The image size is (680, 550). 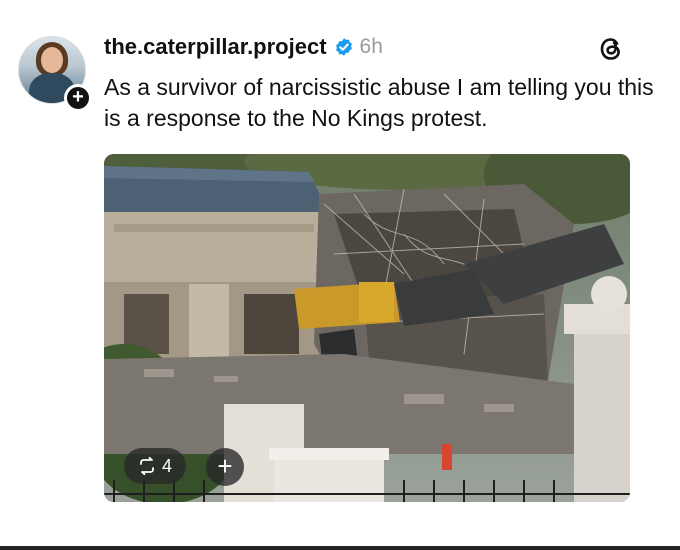 I want to click on verified-badge-icon, so click(x=343, y=47).